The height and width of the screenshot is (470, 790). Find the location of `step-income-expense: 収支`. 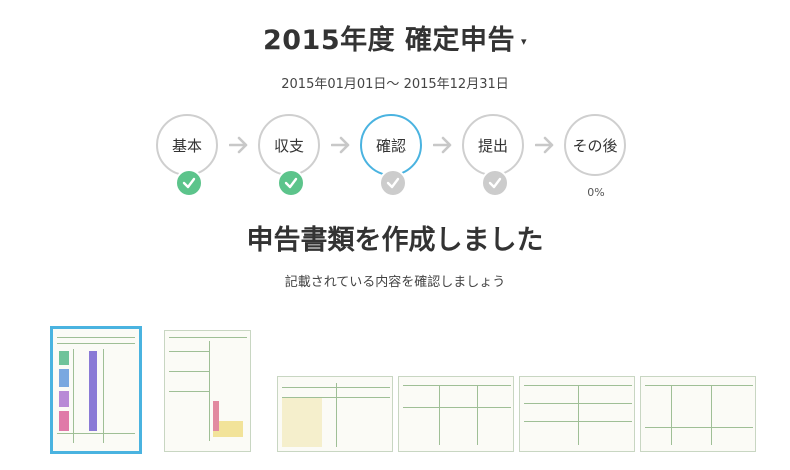

step-income-expense: 収支 is located at coordinates (289, 145).